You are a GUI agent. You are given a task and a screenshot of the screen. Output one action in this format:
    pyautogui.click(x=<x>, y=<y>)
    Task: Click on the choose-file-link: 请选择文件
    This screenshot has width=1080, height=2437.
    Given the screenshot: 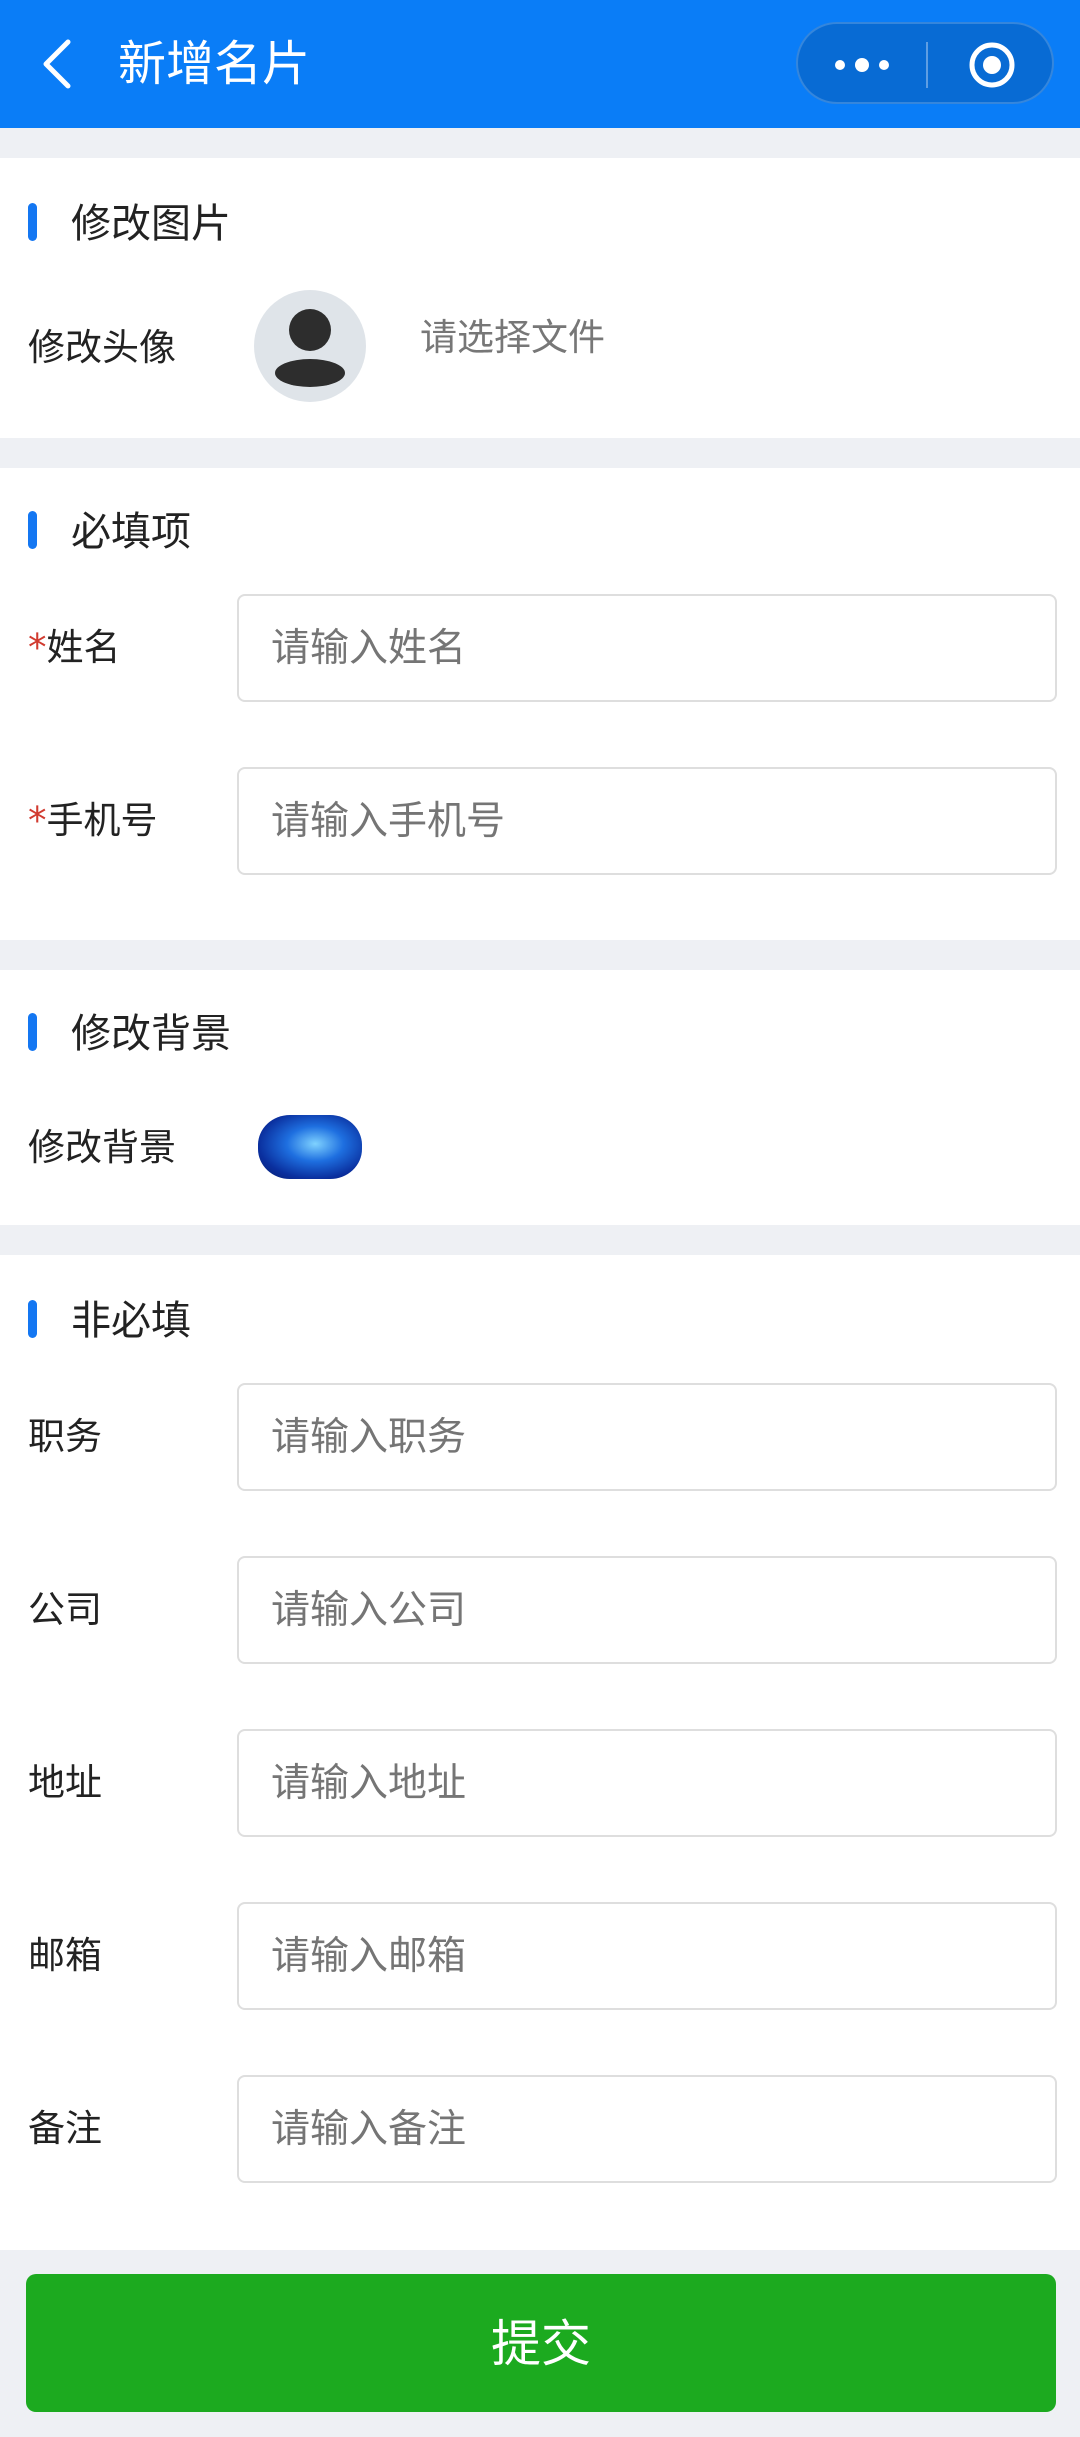 What is the action you would take?
    pyautogui.click(x=512, y=338)
    